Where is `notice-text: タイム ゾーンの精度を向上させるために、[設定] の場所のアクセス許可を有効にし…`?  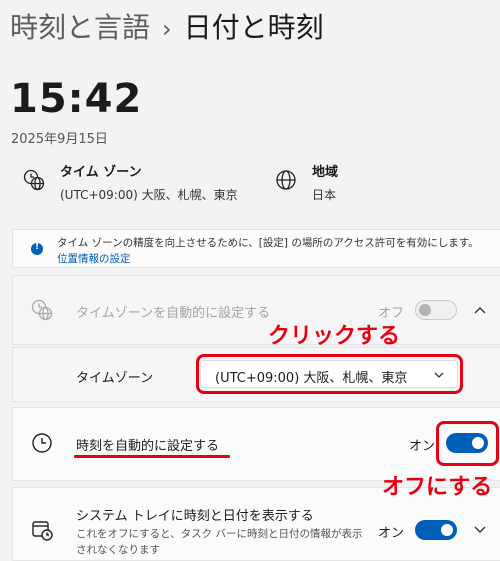 notice-text: タイム ゾーンの精度を向上させるために、[設定] の場所のアクセス許可を有効にし… is located at coordinates (268, 243).